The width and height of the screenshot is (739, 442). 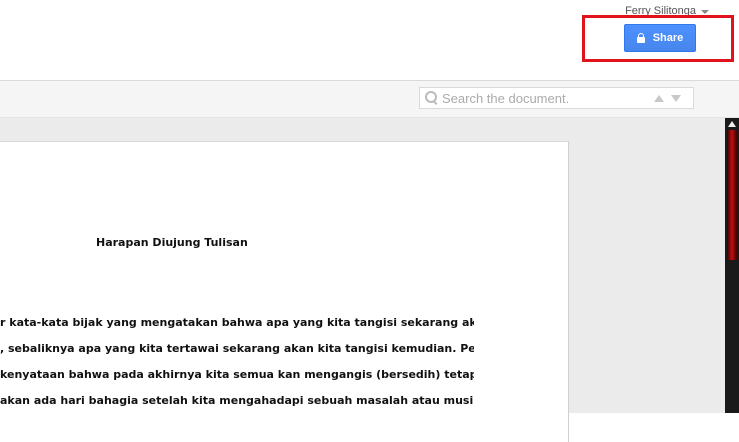 What do you see at coordinates (668, 38) in the screenshot?
I see `share-label: Share` at bounding box center [668, 38].